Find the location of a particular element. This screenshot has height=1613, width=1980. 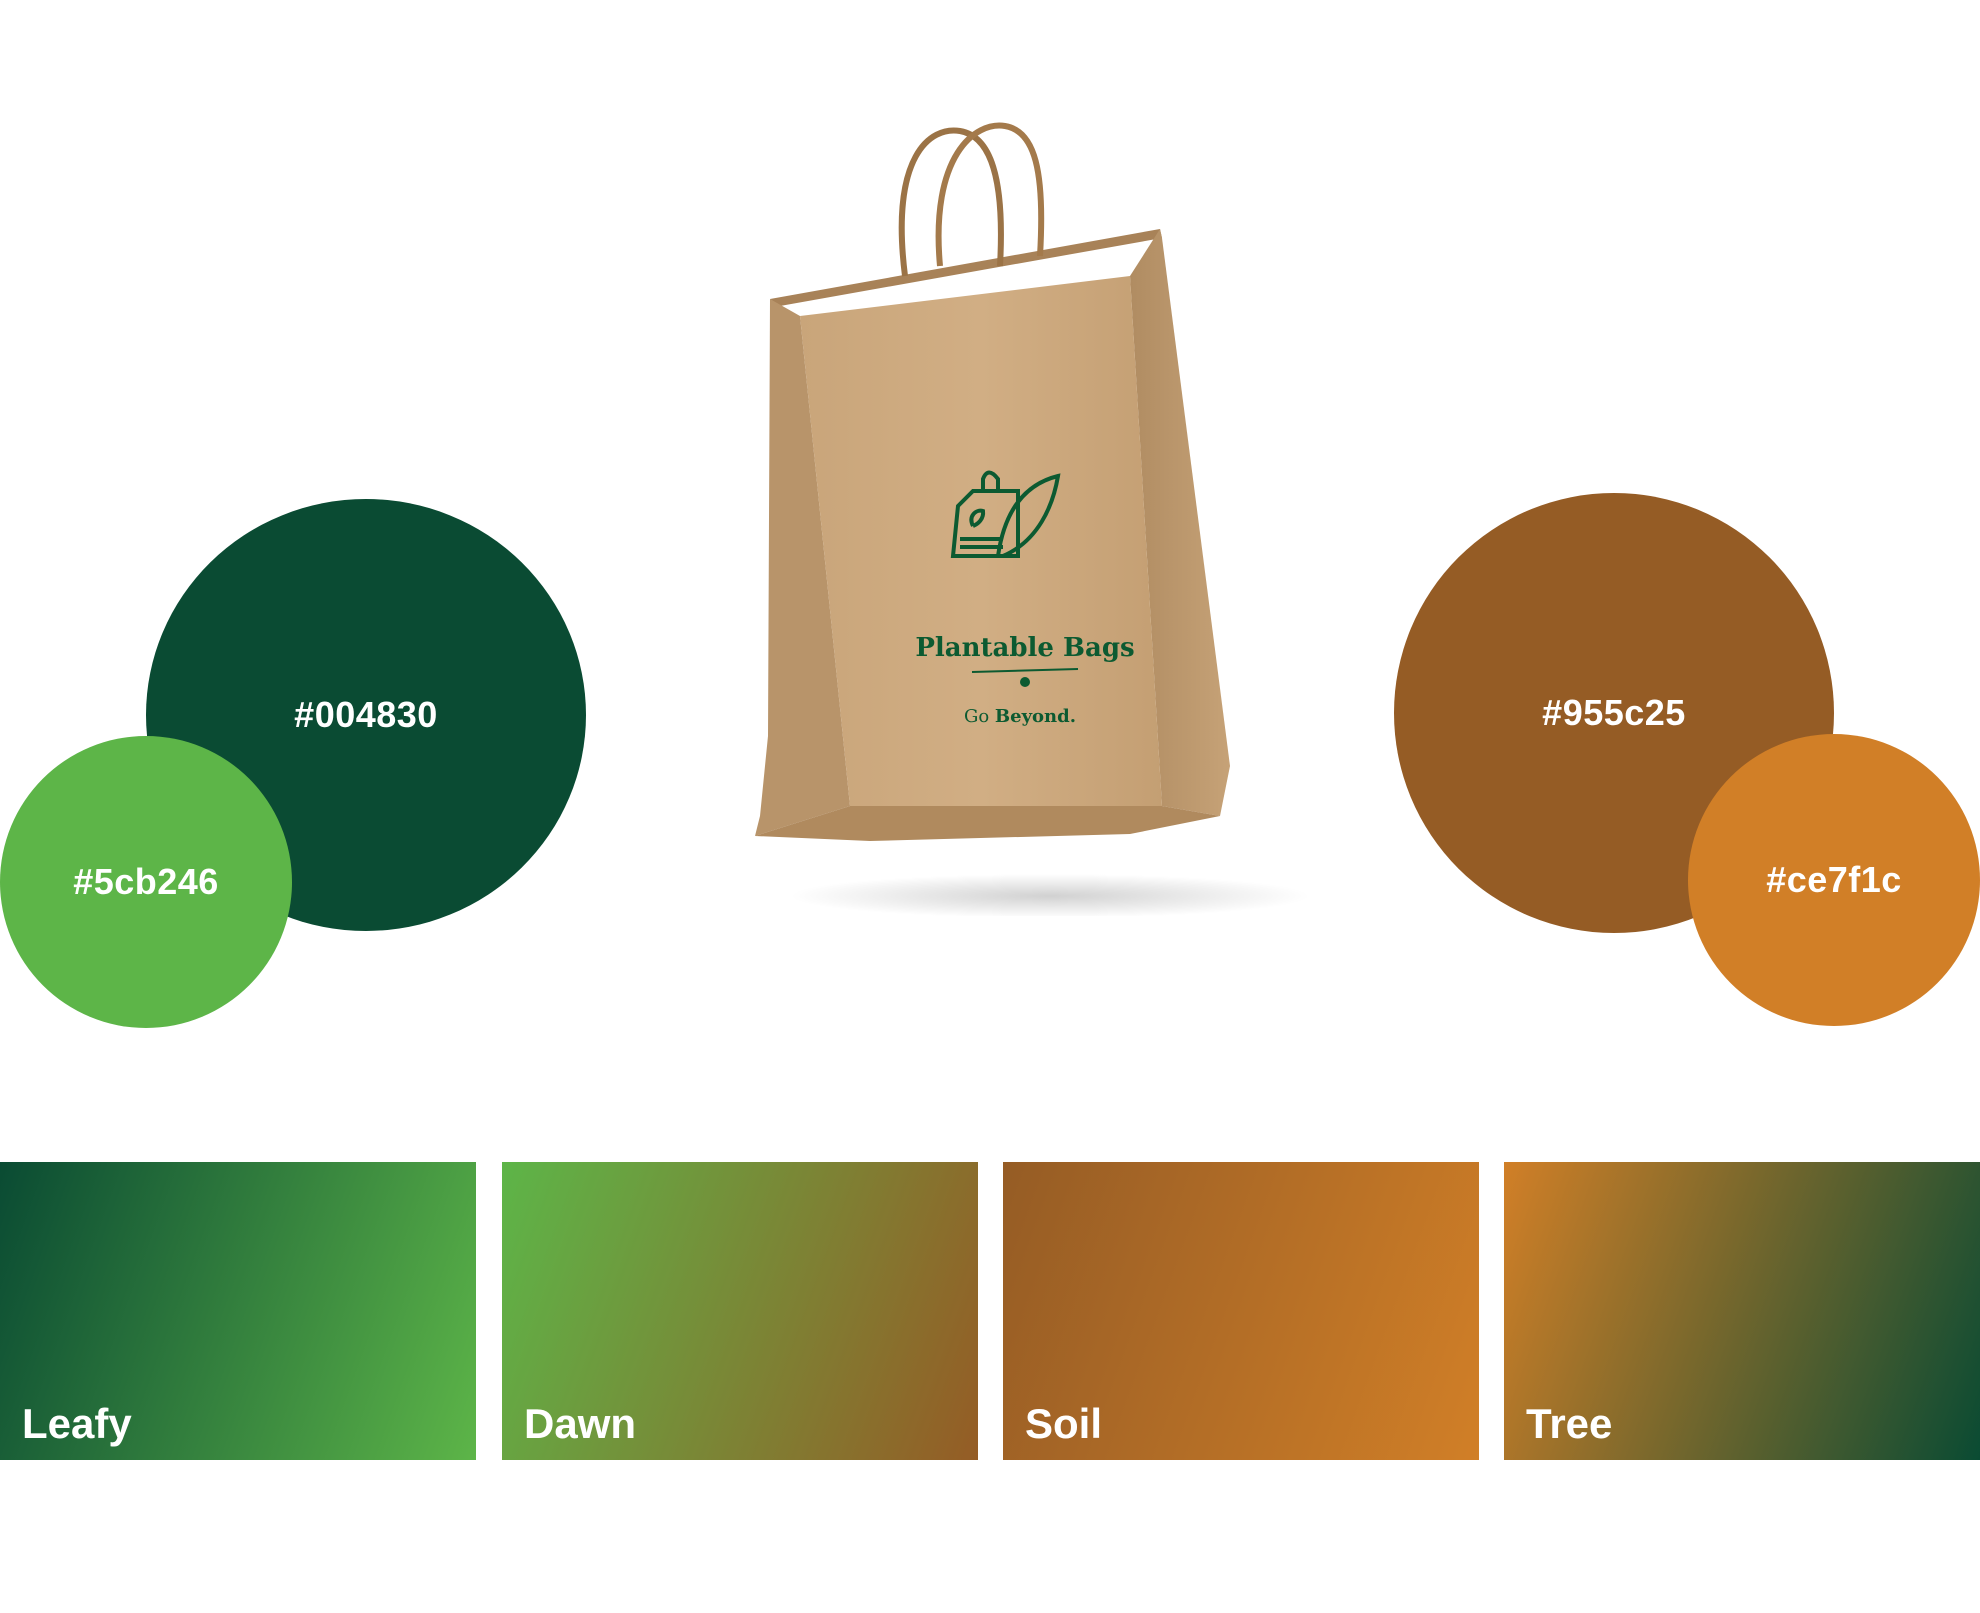

bag-tagline: Go Beyond. is located at coordinates (1020, 716).